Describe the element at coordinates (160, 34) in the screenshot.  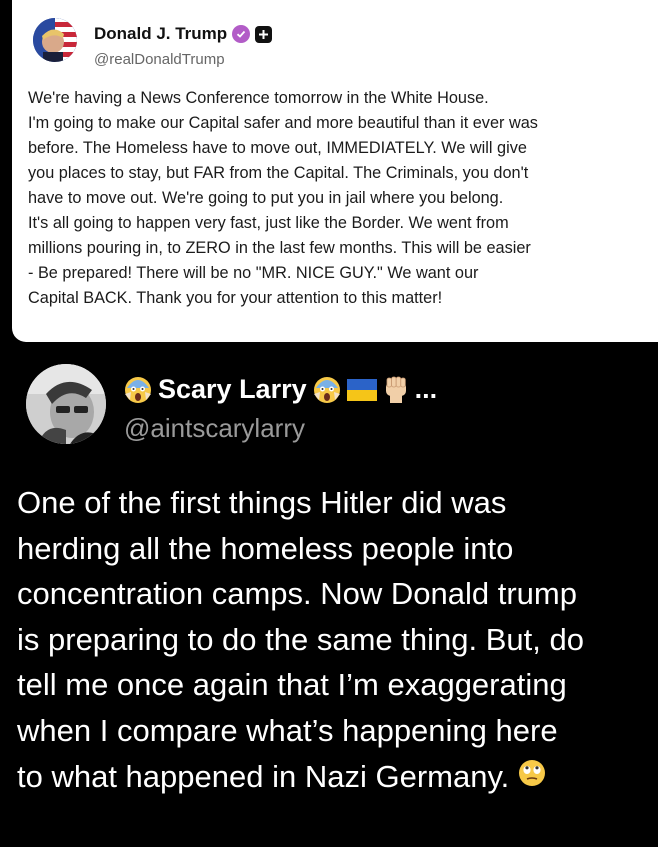
I see `author-name: Donald J. Trump` at that location.